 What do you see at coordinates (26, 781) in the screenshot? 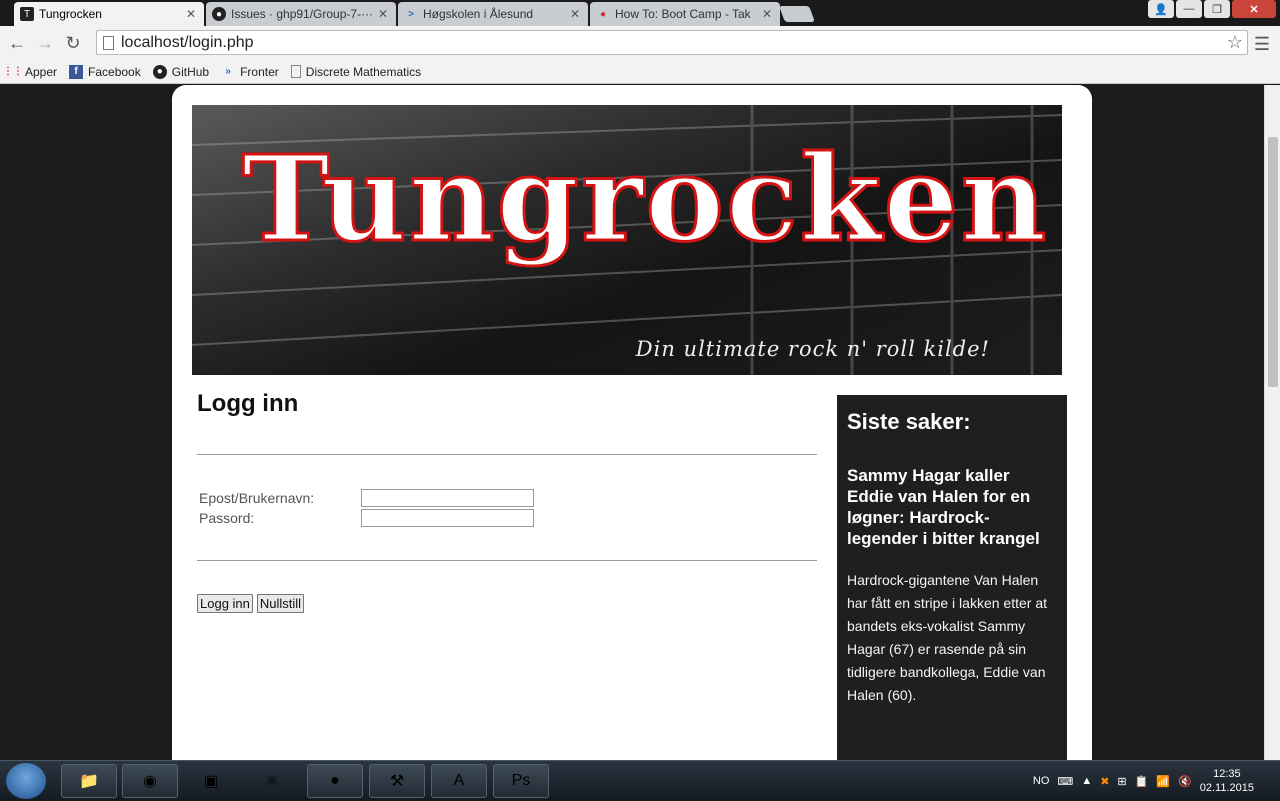
I see `windows-start-button` at bounding box center [26, 781].